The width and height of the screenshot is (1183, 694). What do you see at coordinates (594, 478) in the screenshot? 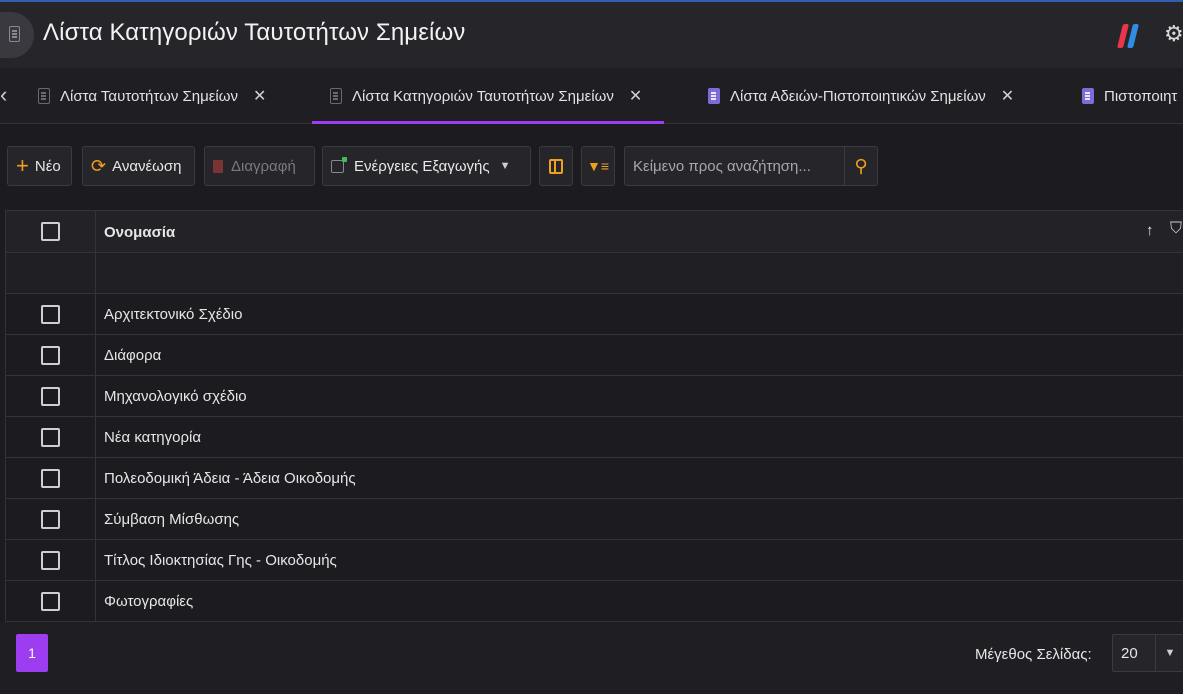
I see `table-row: Πολεοδομική Άδεια - Άδεια Οικοδομής` at bounding box center [594, 478].